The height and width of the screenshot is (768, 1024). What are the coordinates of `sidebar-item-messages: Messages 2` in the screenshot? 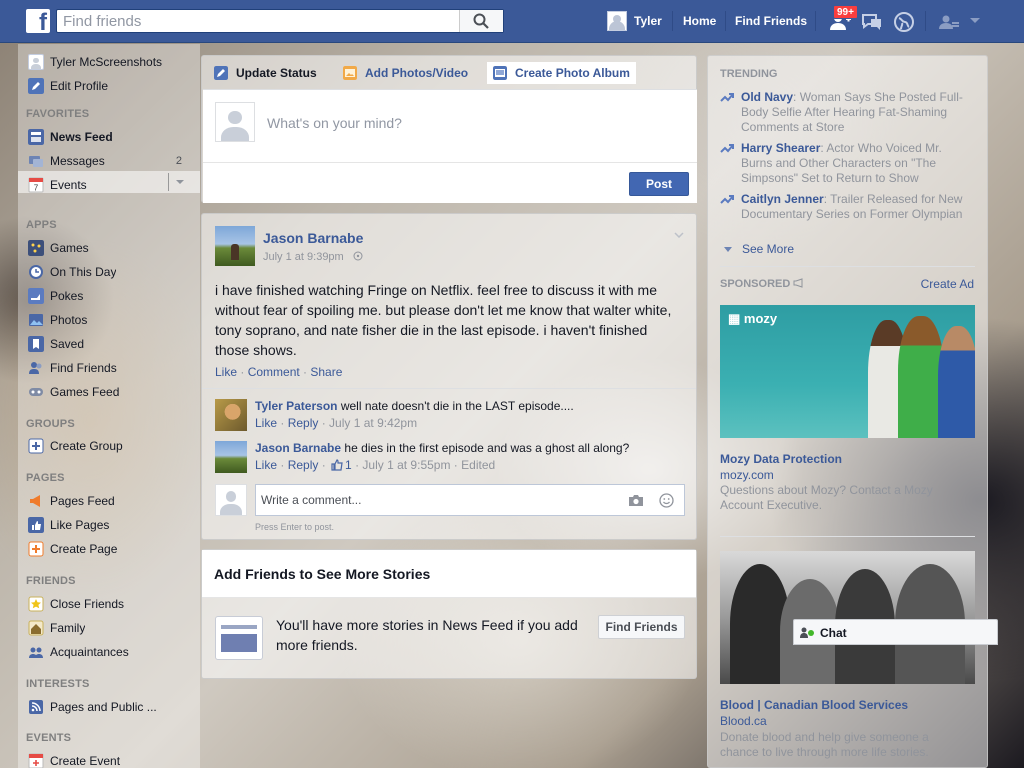 It's located at (113, 161).